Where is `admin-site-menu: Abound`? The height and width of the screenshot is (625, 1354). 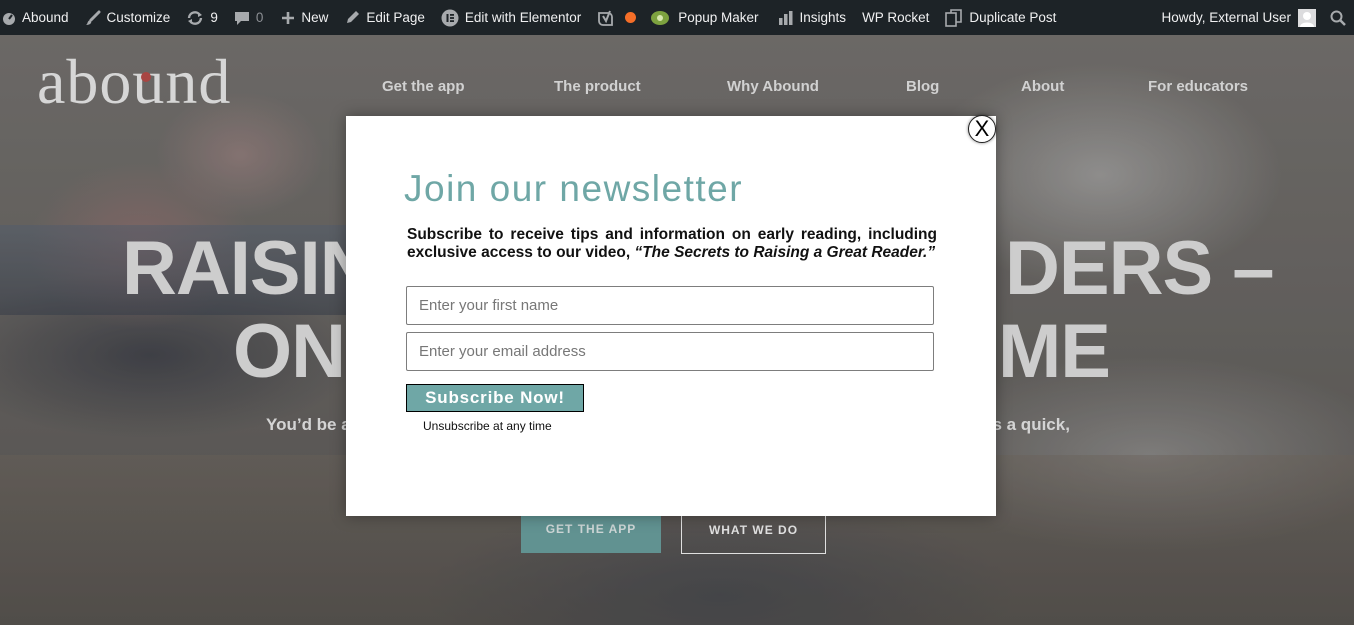
admin-site-menu: Abound is located at coordinates (35, 17).